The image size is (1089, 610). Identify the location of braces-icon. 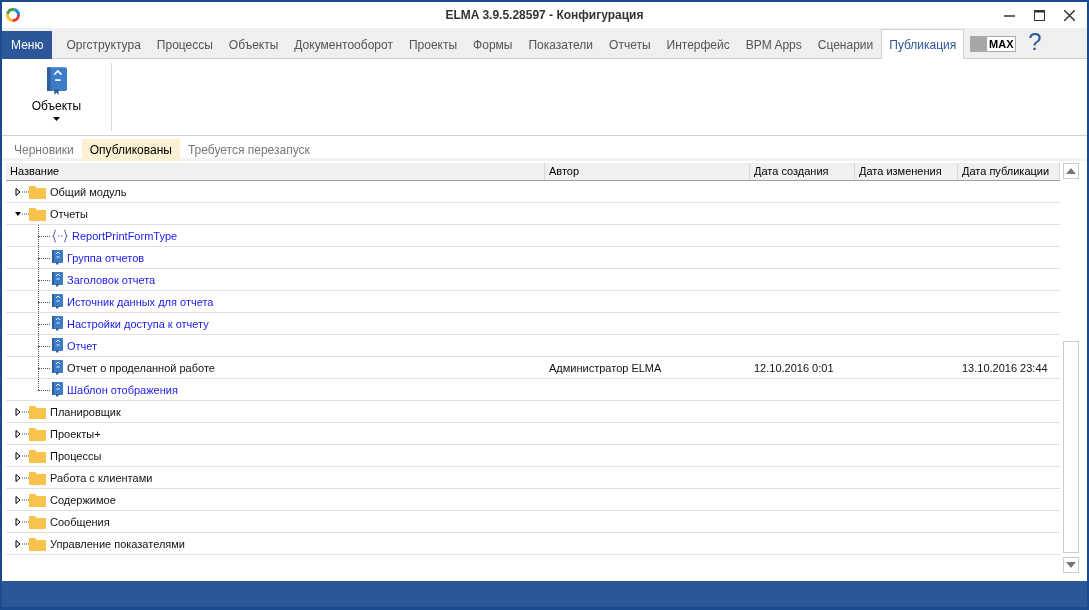
(60, 235).